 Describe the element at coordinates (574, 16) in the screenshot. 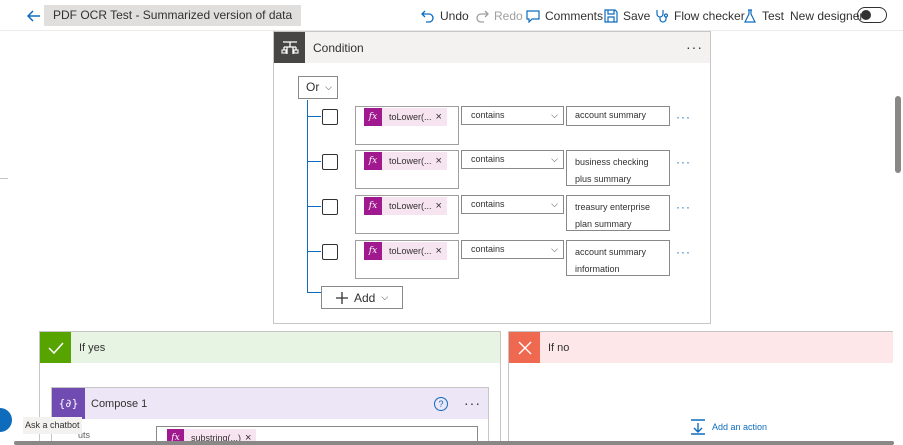

I see `comments-label: Comments` at that location.